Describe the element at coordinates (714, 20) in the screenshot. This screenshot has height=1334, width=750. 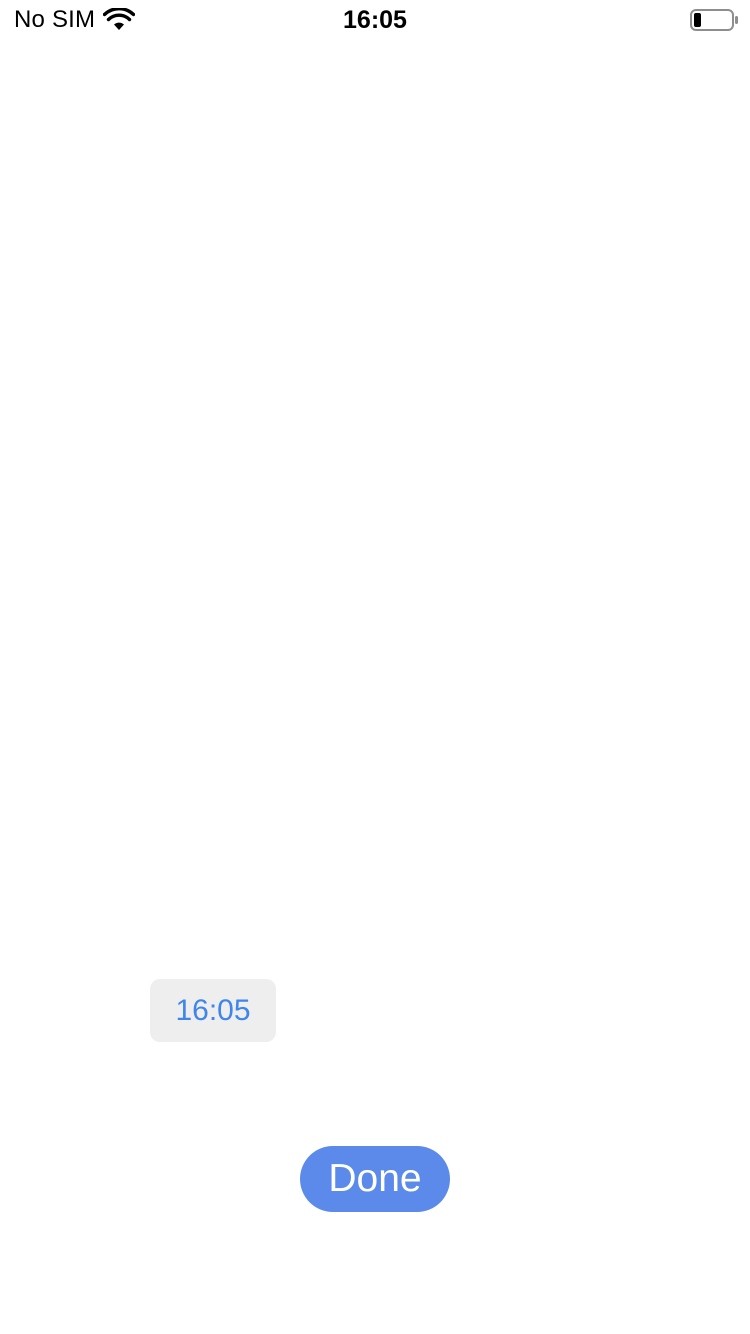
I see `battery-low-icon` at that location.